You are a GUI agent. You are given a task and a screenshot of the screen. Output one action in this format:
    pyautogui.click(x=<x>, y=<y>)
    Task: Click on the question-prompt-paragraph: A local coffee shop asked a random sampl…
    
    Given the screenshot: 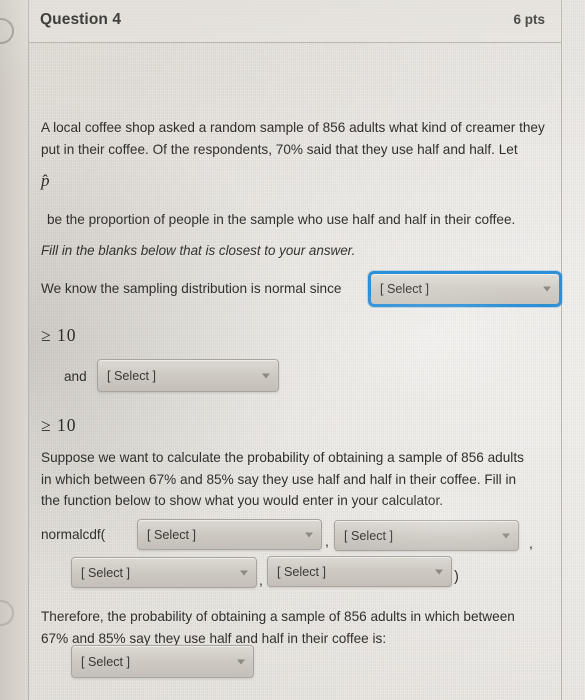 What is the action you would take?
    pyautogui.click(x=293, y=138)
    